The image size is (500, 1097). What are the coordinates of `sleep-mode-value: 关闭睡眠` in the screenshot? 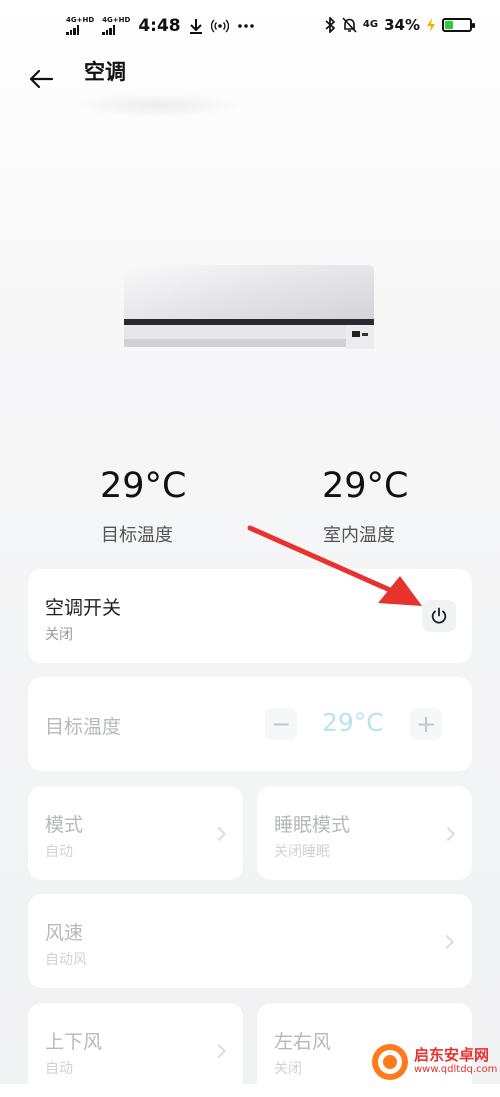 It's located at (302, 852).